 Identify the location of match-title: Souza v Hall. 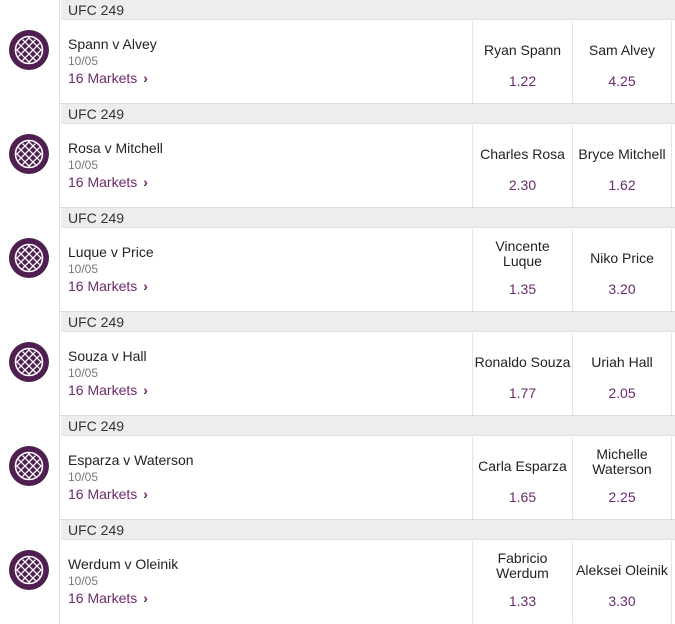
(108, 356).